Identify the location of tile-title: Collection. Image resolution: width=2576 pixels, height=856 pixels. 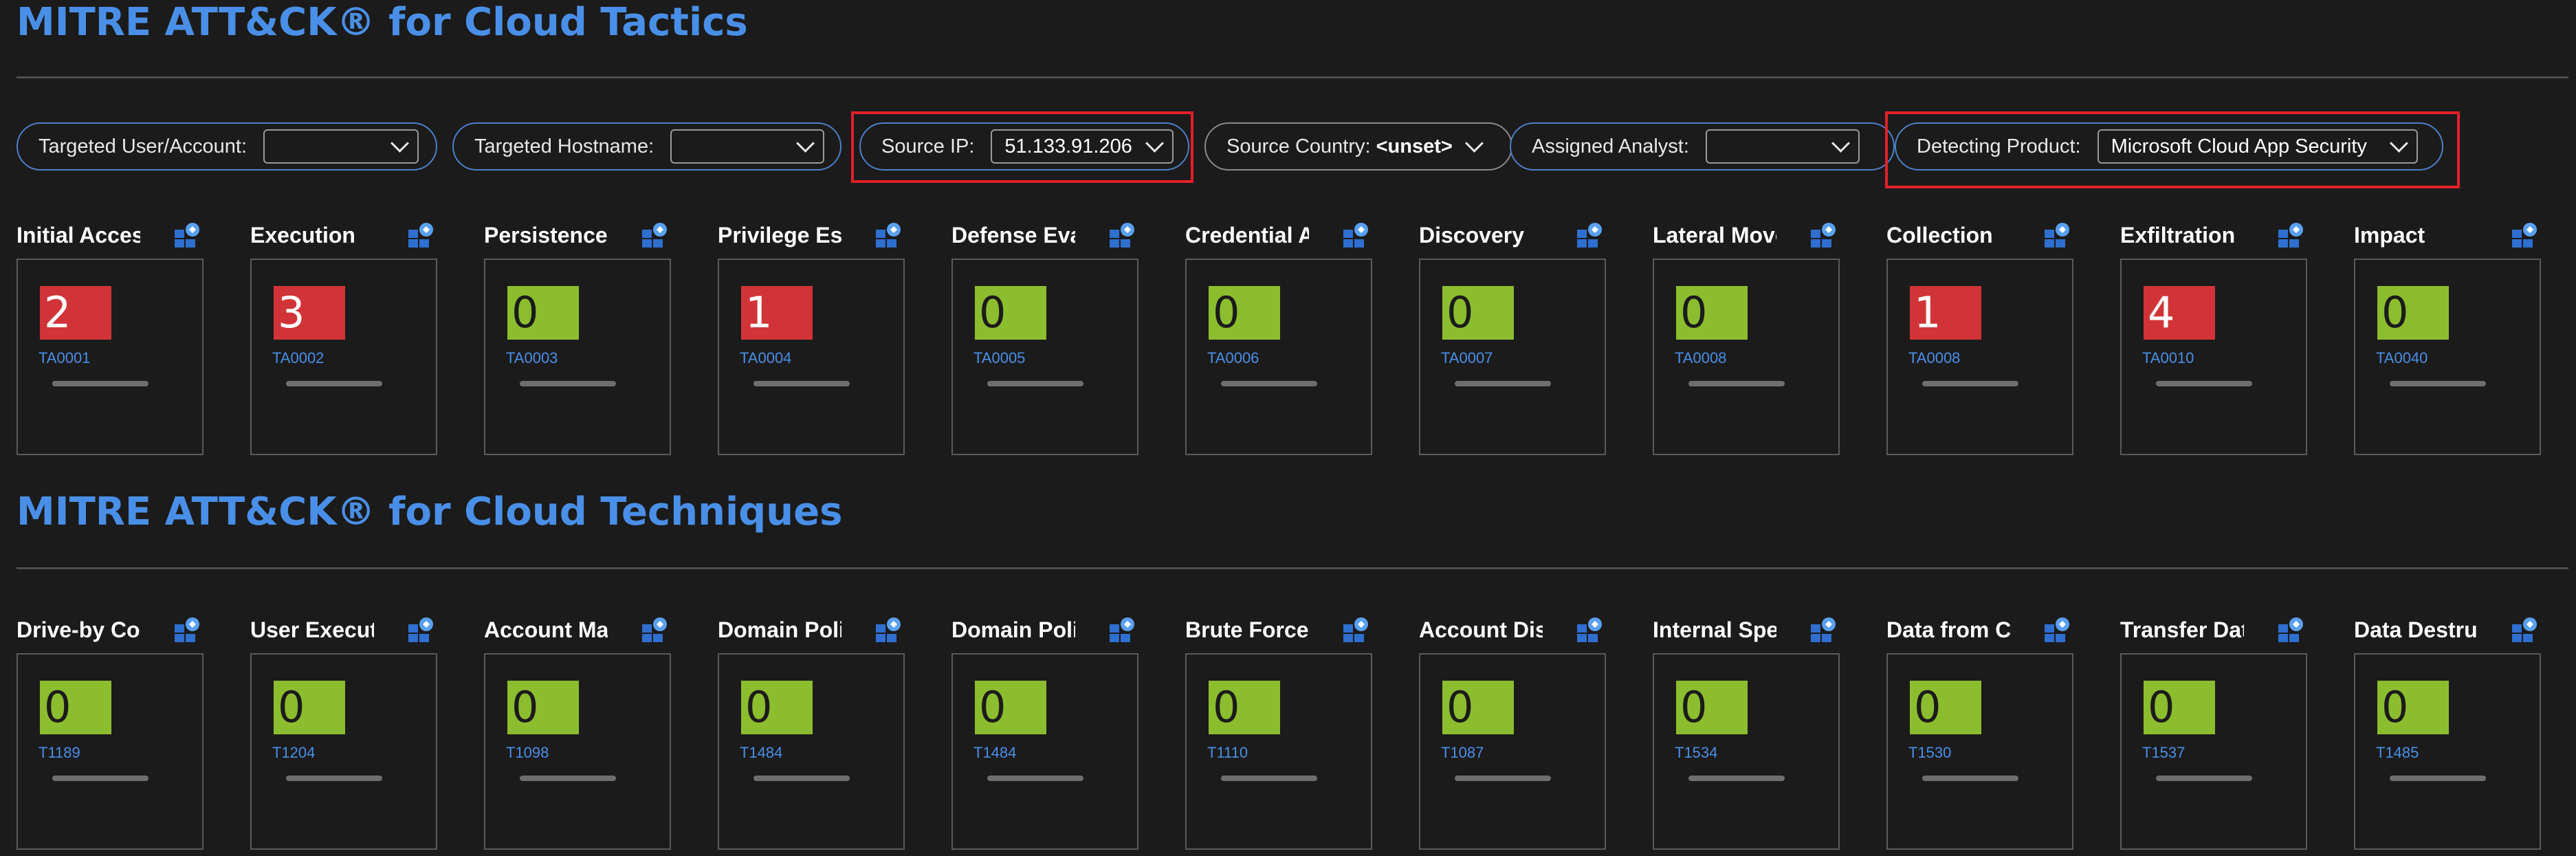
(1939, 236).